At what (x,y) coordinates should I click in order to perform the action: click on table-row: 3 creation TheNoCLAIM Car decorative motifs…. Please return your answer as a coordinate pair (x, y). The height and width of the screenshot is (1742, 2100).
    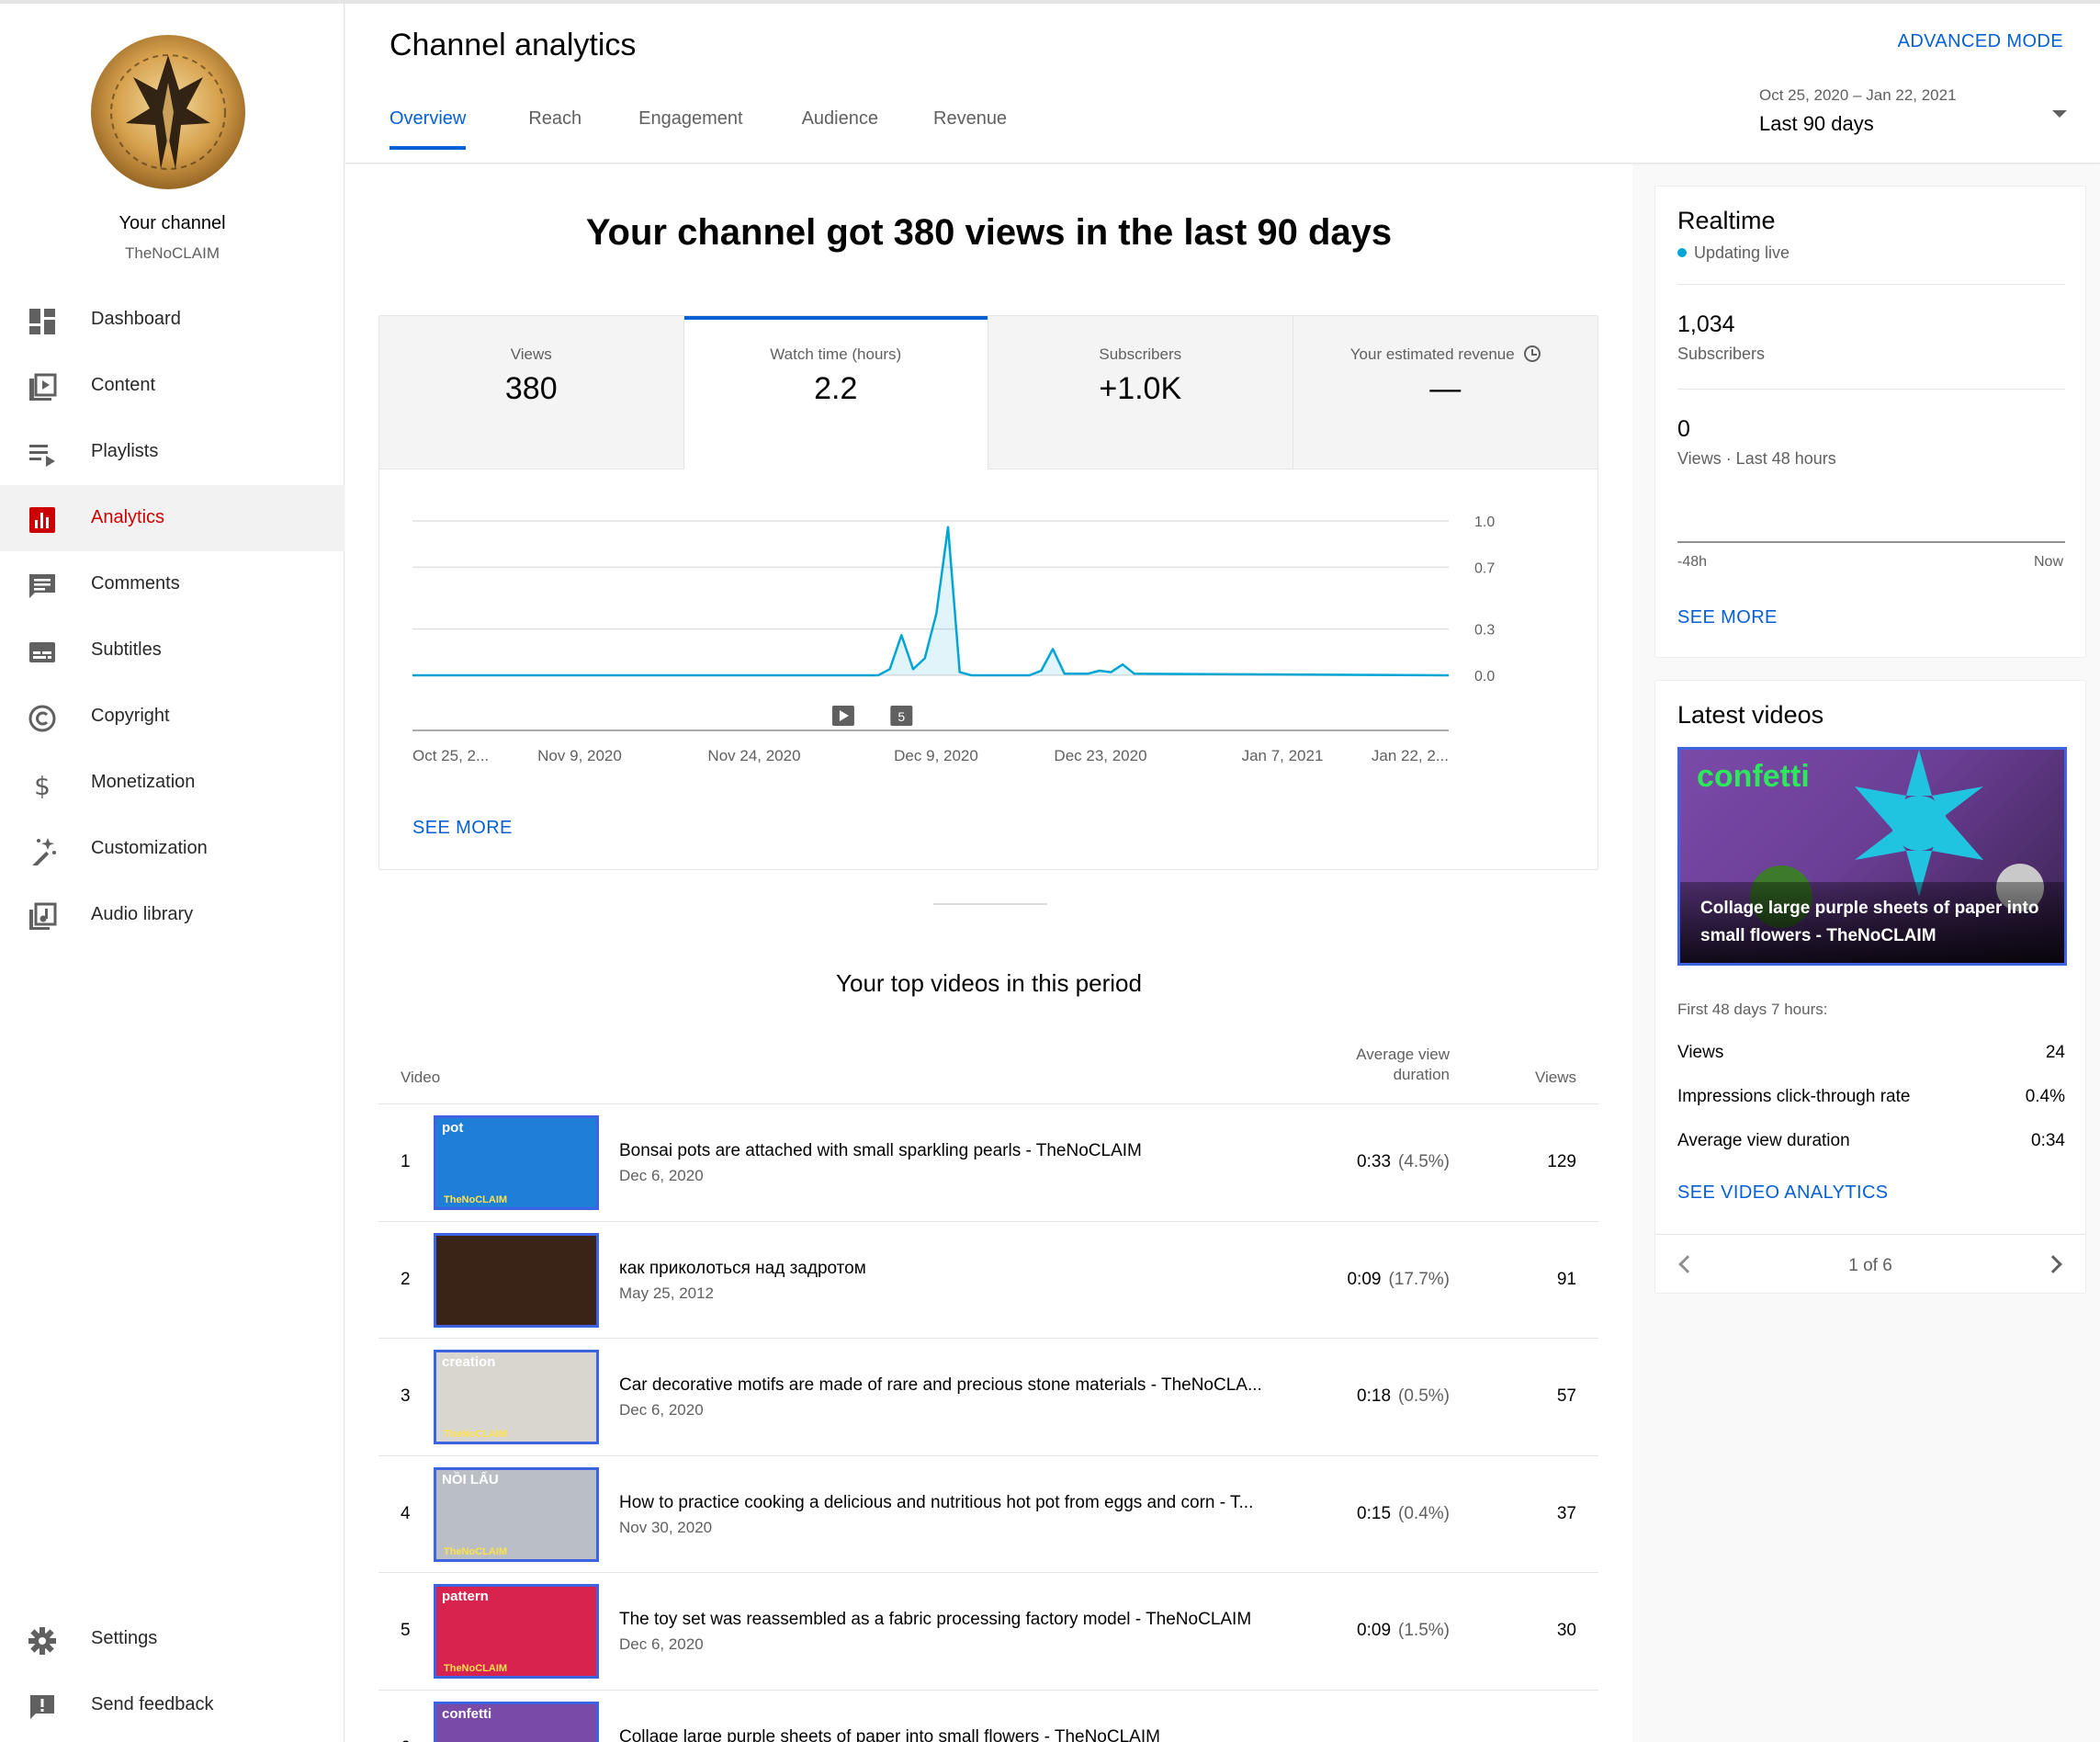
    Looking at the image, I should click on (988, 1397).